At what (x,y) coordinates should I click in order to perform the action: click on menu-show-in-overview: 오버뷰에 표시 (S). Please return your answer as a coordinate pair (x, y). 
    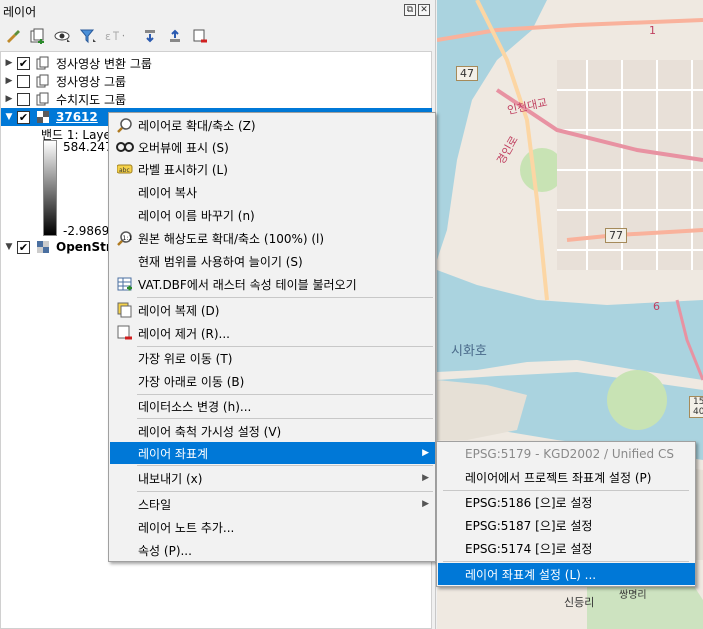
    Looking at the image, I should click on (272, 147).